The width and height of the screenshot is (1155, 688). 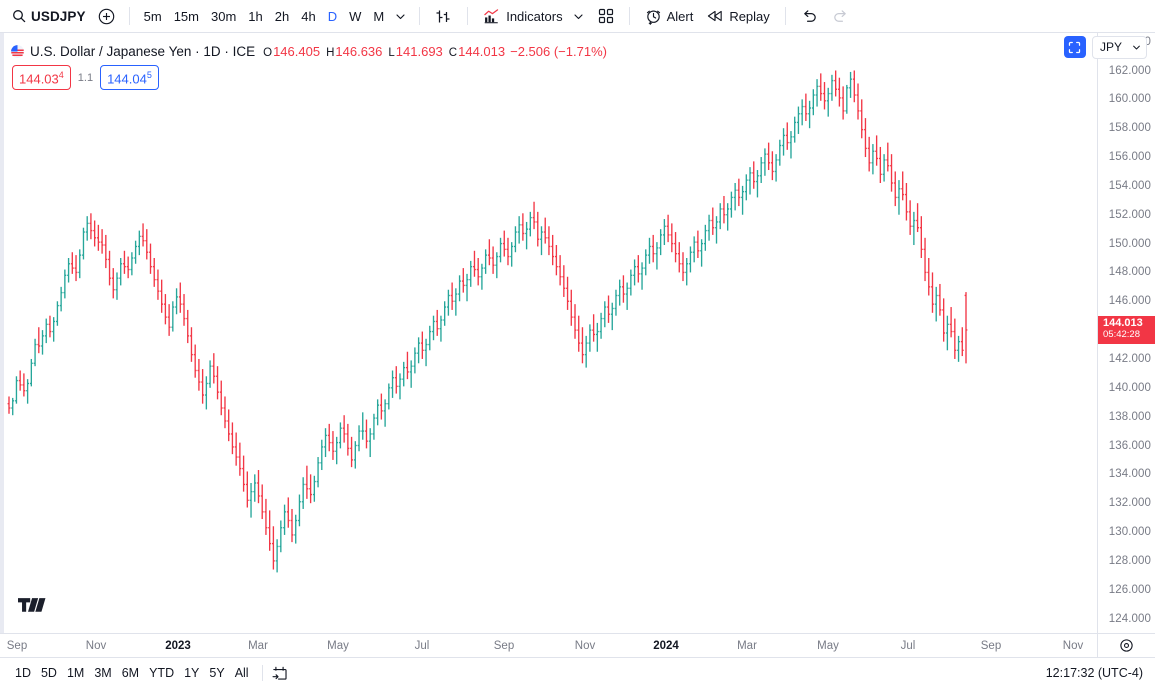 I want to click on grid-layout-icon, so click(x=606, y=16).